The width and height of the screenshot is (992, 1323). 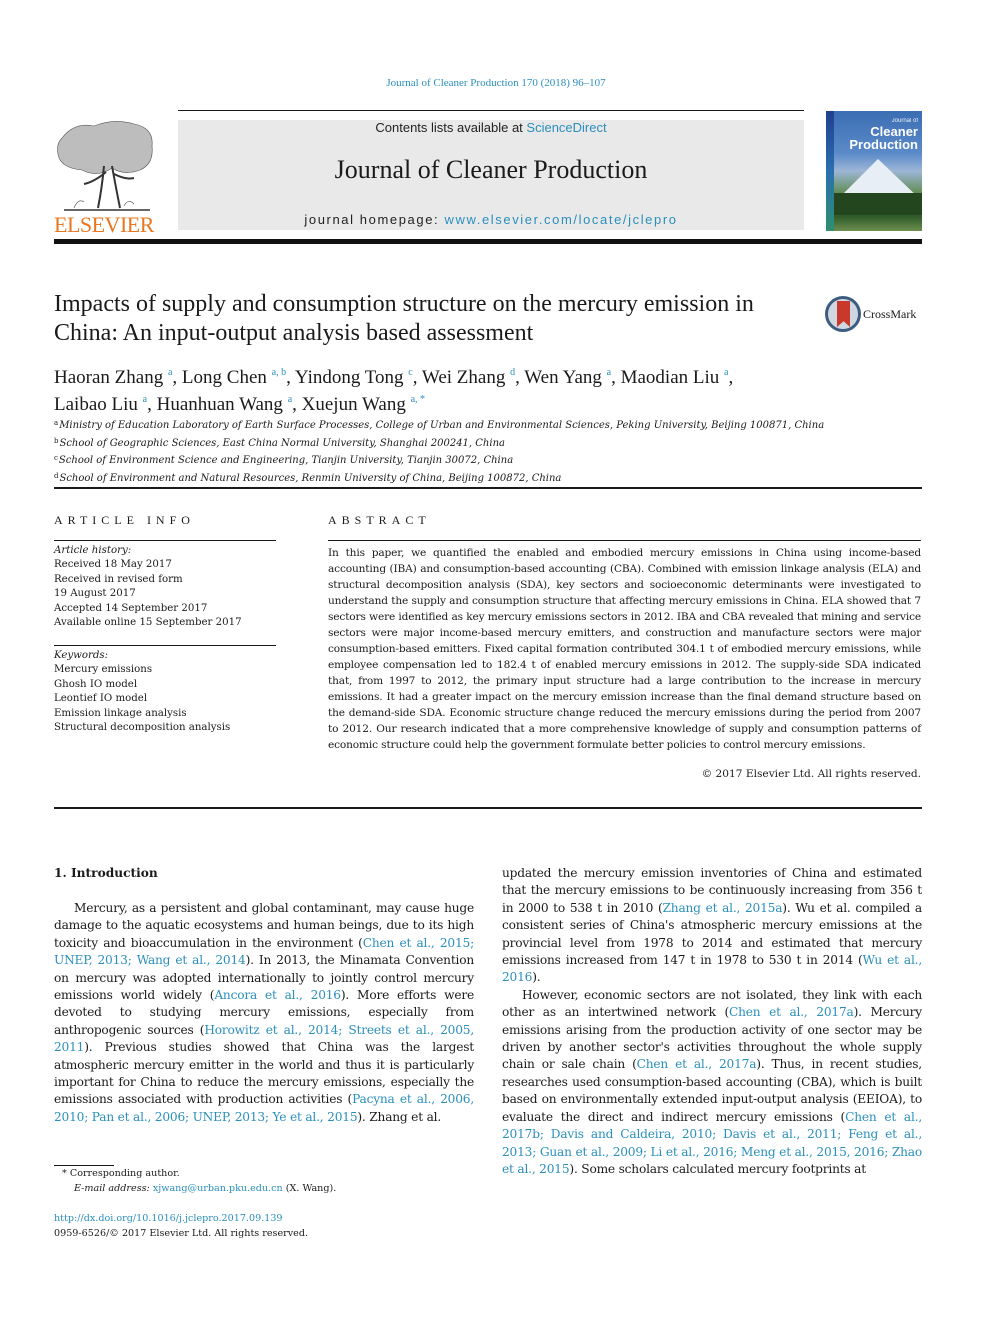 What do you see at coordinates (723, 908) in the screenshot?
I see `citation-link: Zhang et al., 2015a` at bounding box center [723, 908].